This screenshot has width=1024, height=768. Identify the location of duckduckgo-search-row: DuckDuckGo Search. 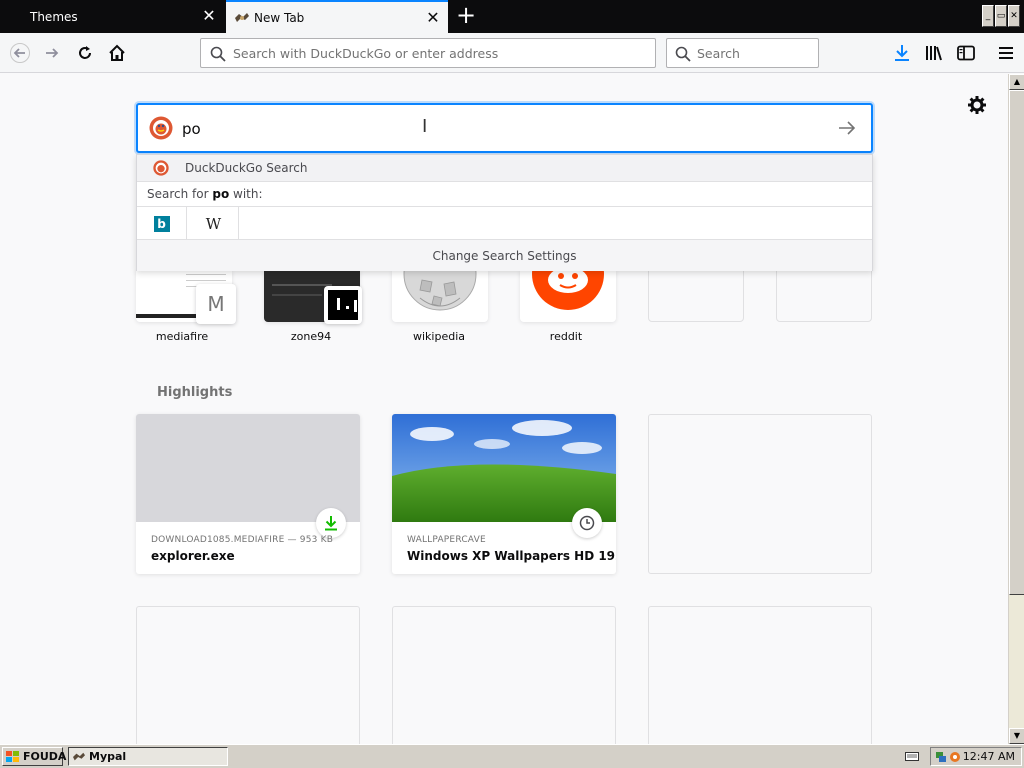
(504, 168).